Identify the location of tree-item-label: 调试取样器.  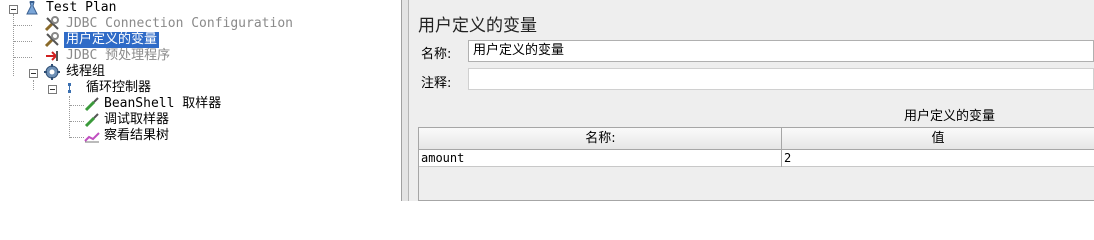
(137, 119).